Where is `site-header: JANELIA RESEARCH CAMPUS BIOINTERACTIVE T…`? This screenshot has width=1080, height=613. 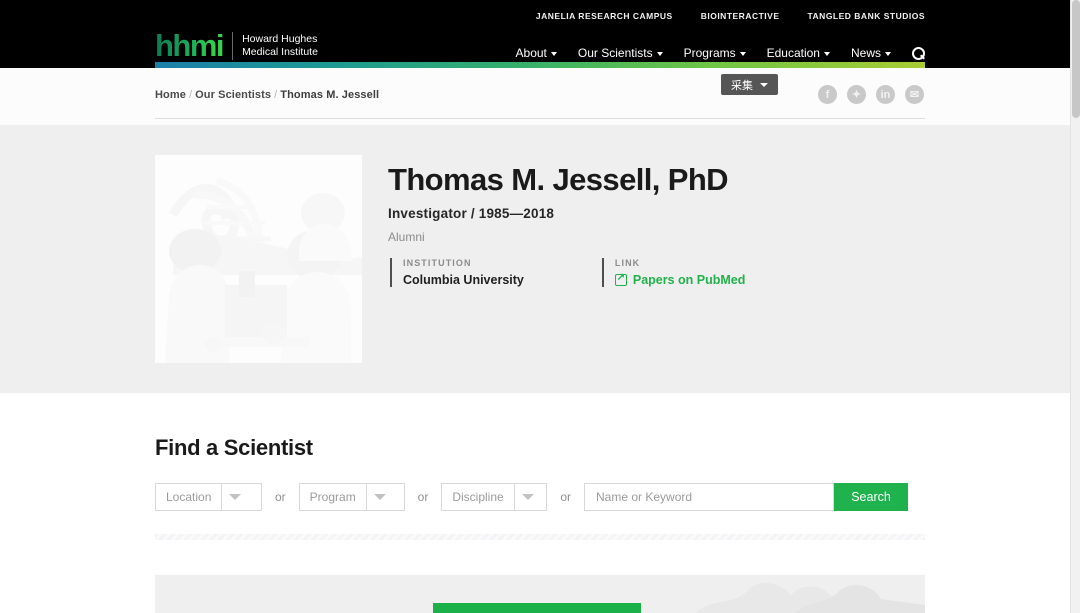
site-header: JANELIA RESEARCH CAMPUS BIOINTERACTIVE T… is located at coordinates (540, 34).